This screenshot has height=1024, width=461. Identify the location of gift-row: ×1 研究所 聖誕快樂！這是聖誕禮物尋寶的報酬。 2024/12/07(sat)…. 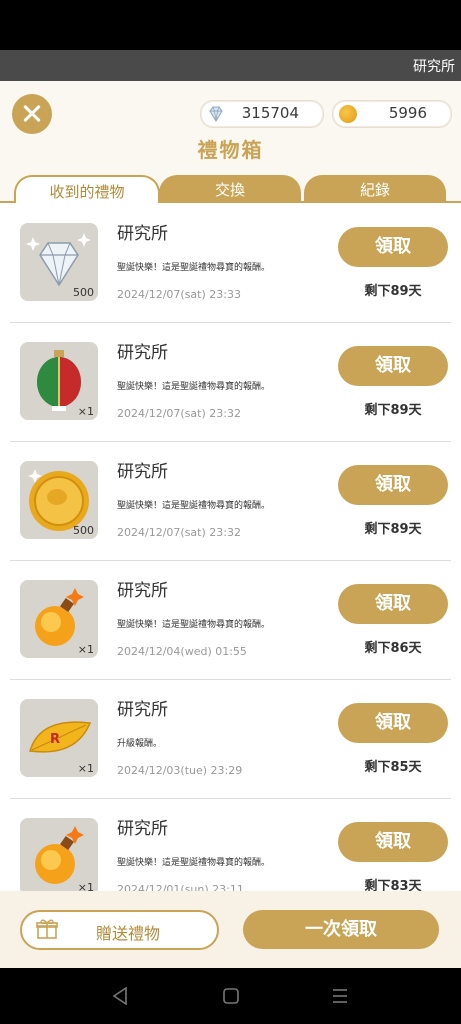
(230, 382).